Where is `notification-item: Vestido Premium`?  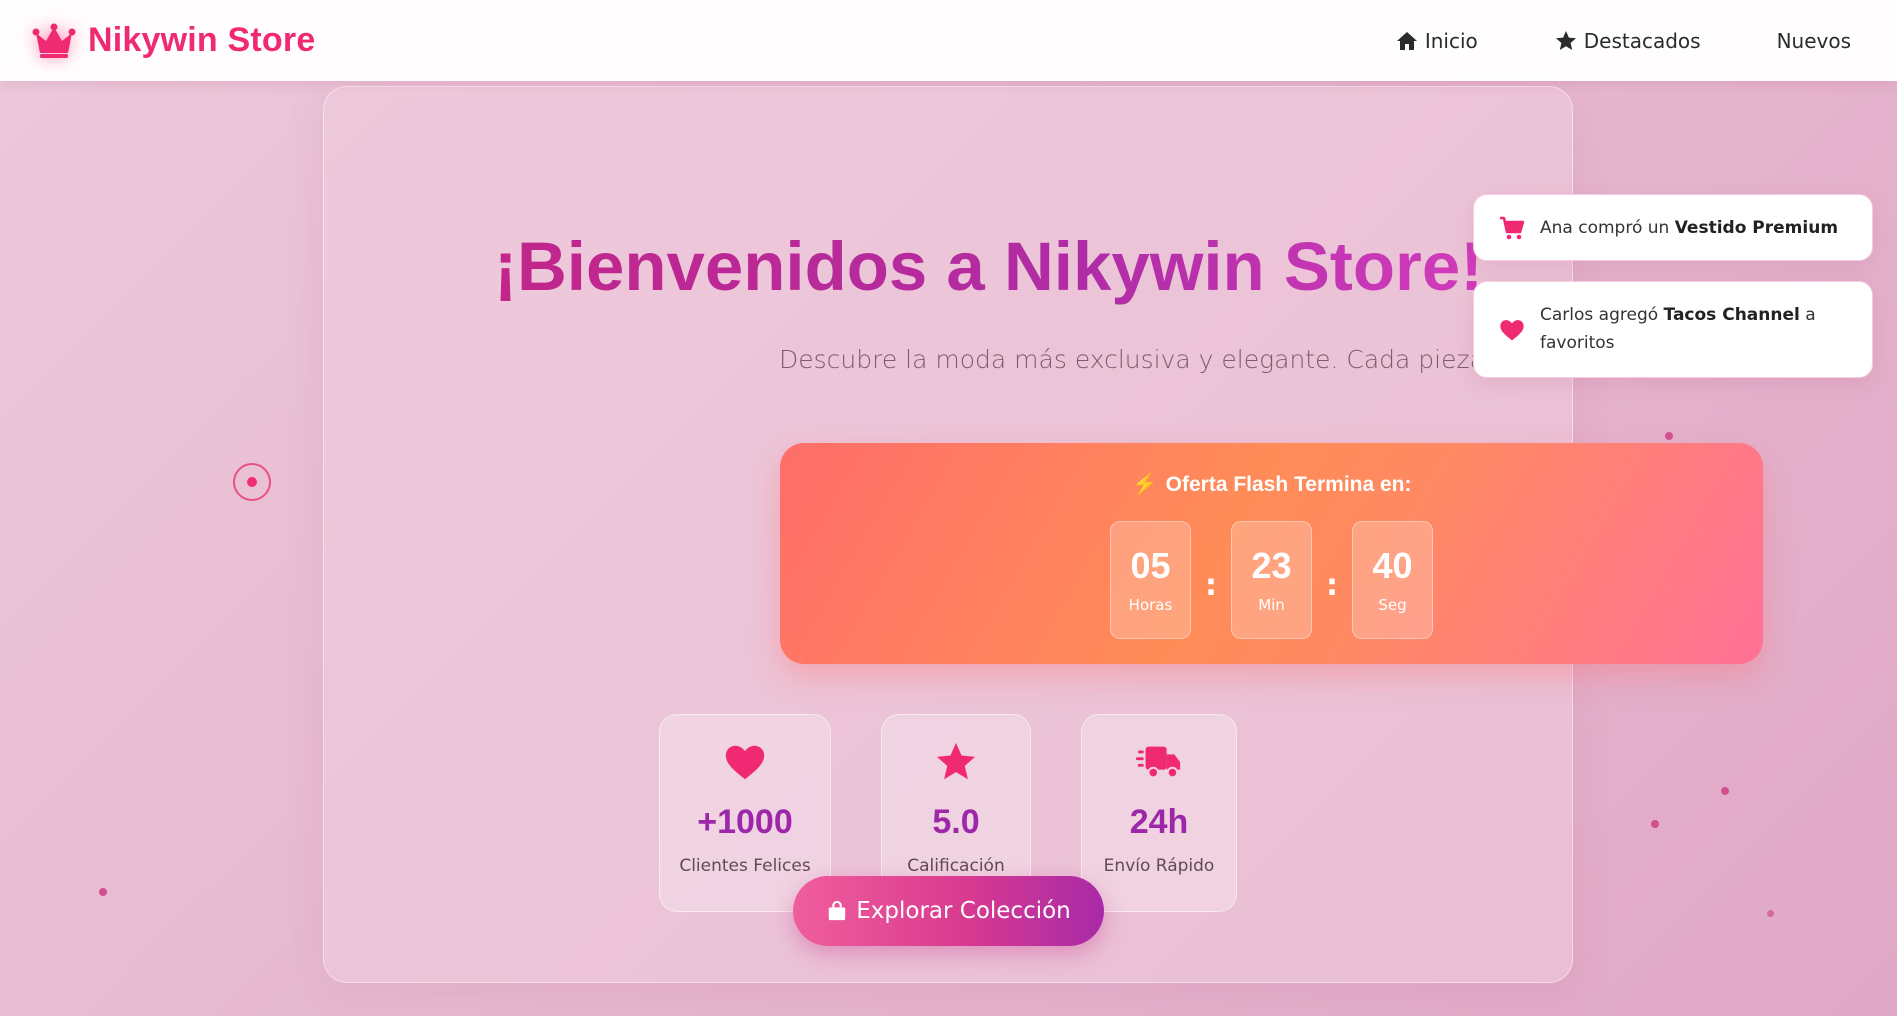
notification-item: Vestido Premium is located at coordinates (1756, 227).